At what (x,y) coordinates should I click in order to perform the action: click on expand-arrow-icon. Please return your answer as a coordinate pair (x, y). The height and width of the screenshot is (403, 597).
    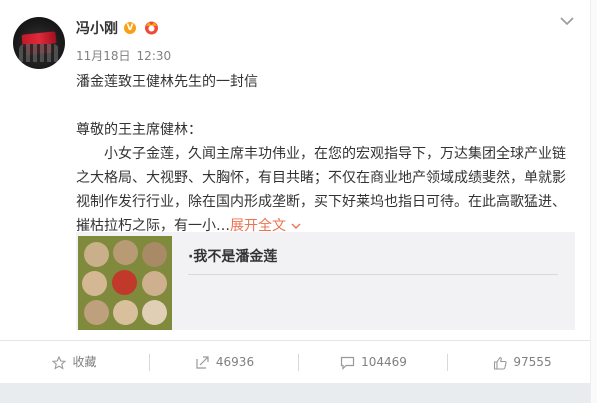
    Looking at the image, I should click on (296, 226).